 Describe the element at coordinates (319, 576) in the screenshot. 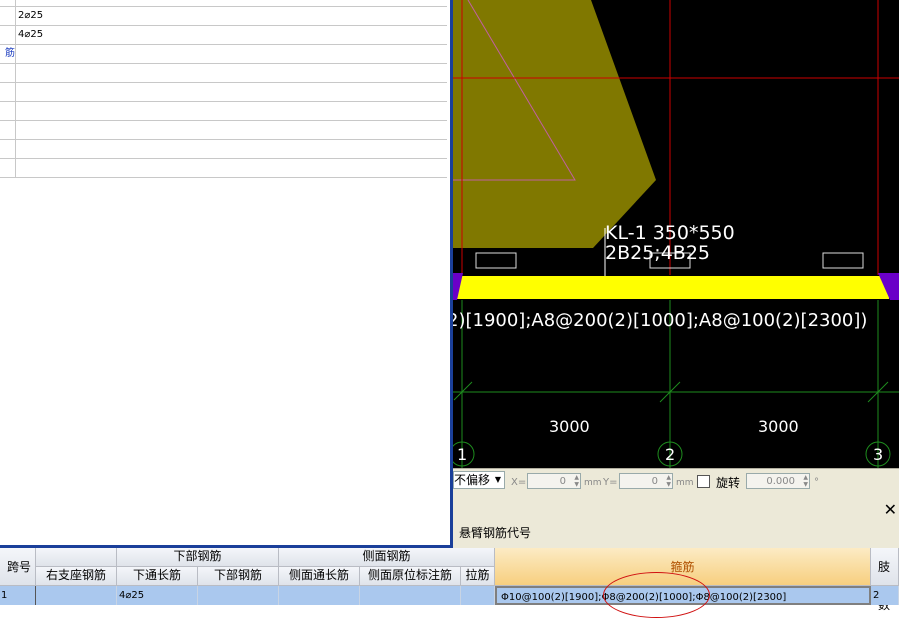

I see `header-side-through: 侧面通长筋` at that location.